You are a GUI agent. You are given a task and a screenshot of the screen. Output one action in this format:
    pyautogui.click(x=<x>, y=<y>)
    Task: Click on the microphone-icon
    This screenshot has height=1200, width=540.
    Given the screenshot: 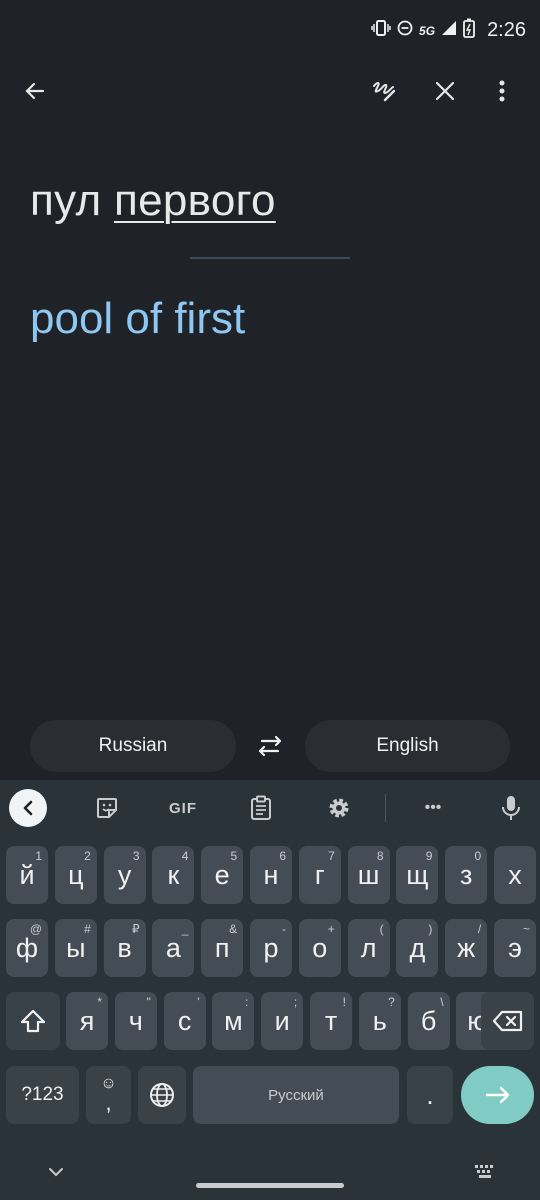 What is the action you would take?
    pyautogui.click(x=511, y=808)
    